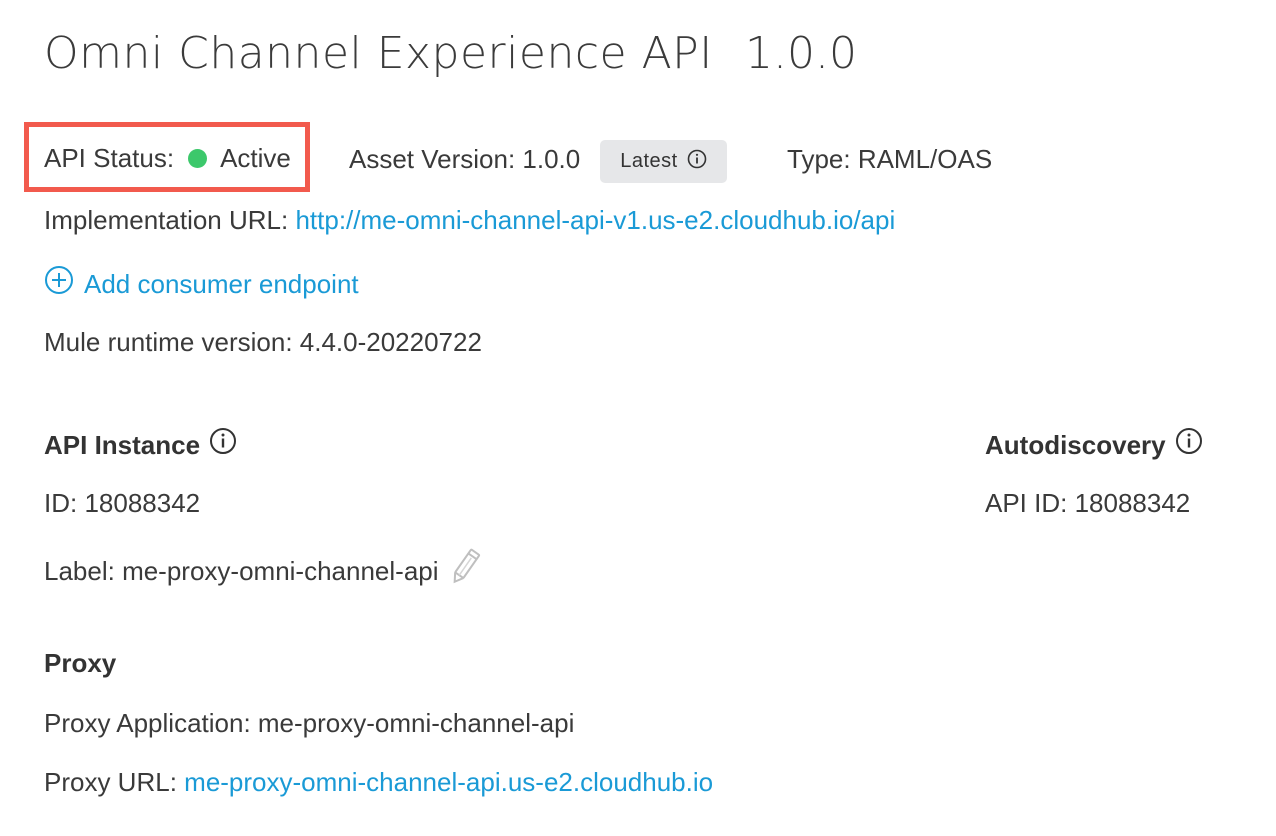  What do you see at coordinates (59, 283) in the screenshot?
I see `plus-circle-icon` at bounding box center [59, 283].